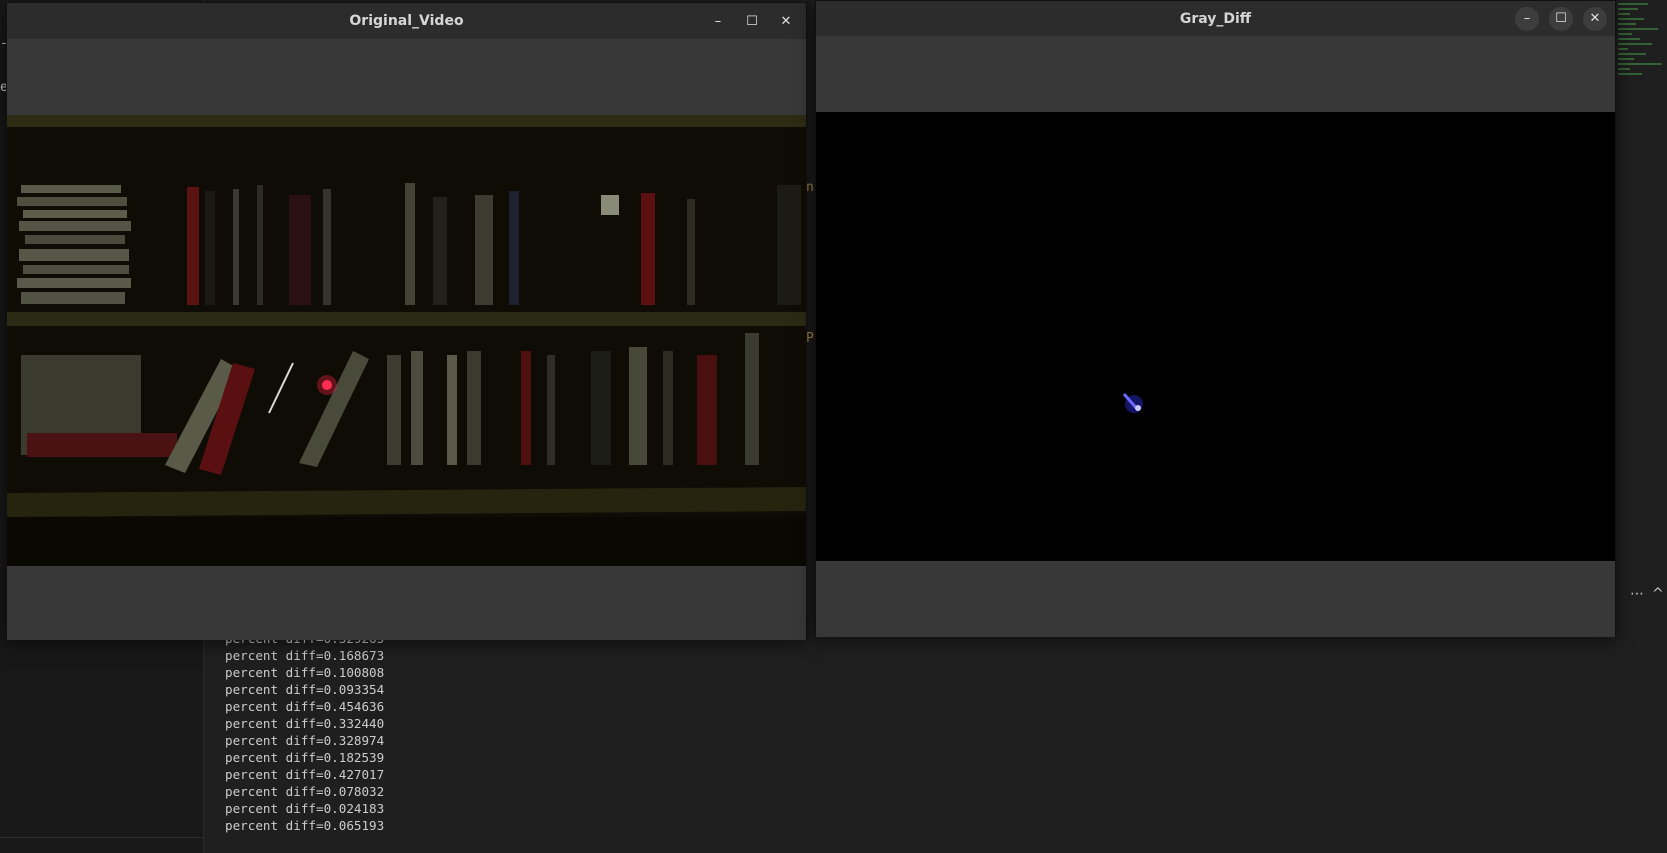 Image resolution: width=1667 pixels, height=853 pixels. I want to click on terminal-line: percent diff=0.100808, so click(305, 672).